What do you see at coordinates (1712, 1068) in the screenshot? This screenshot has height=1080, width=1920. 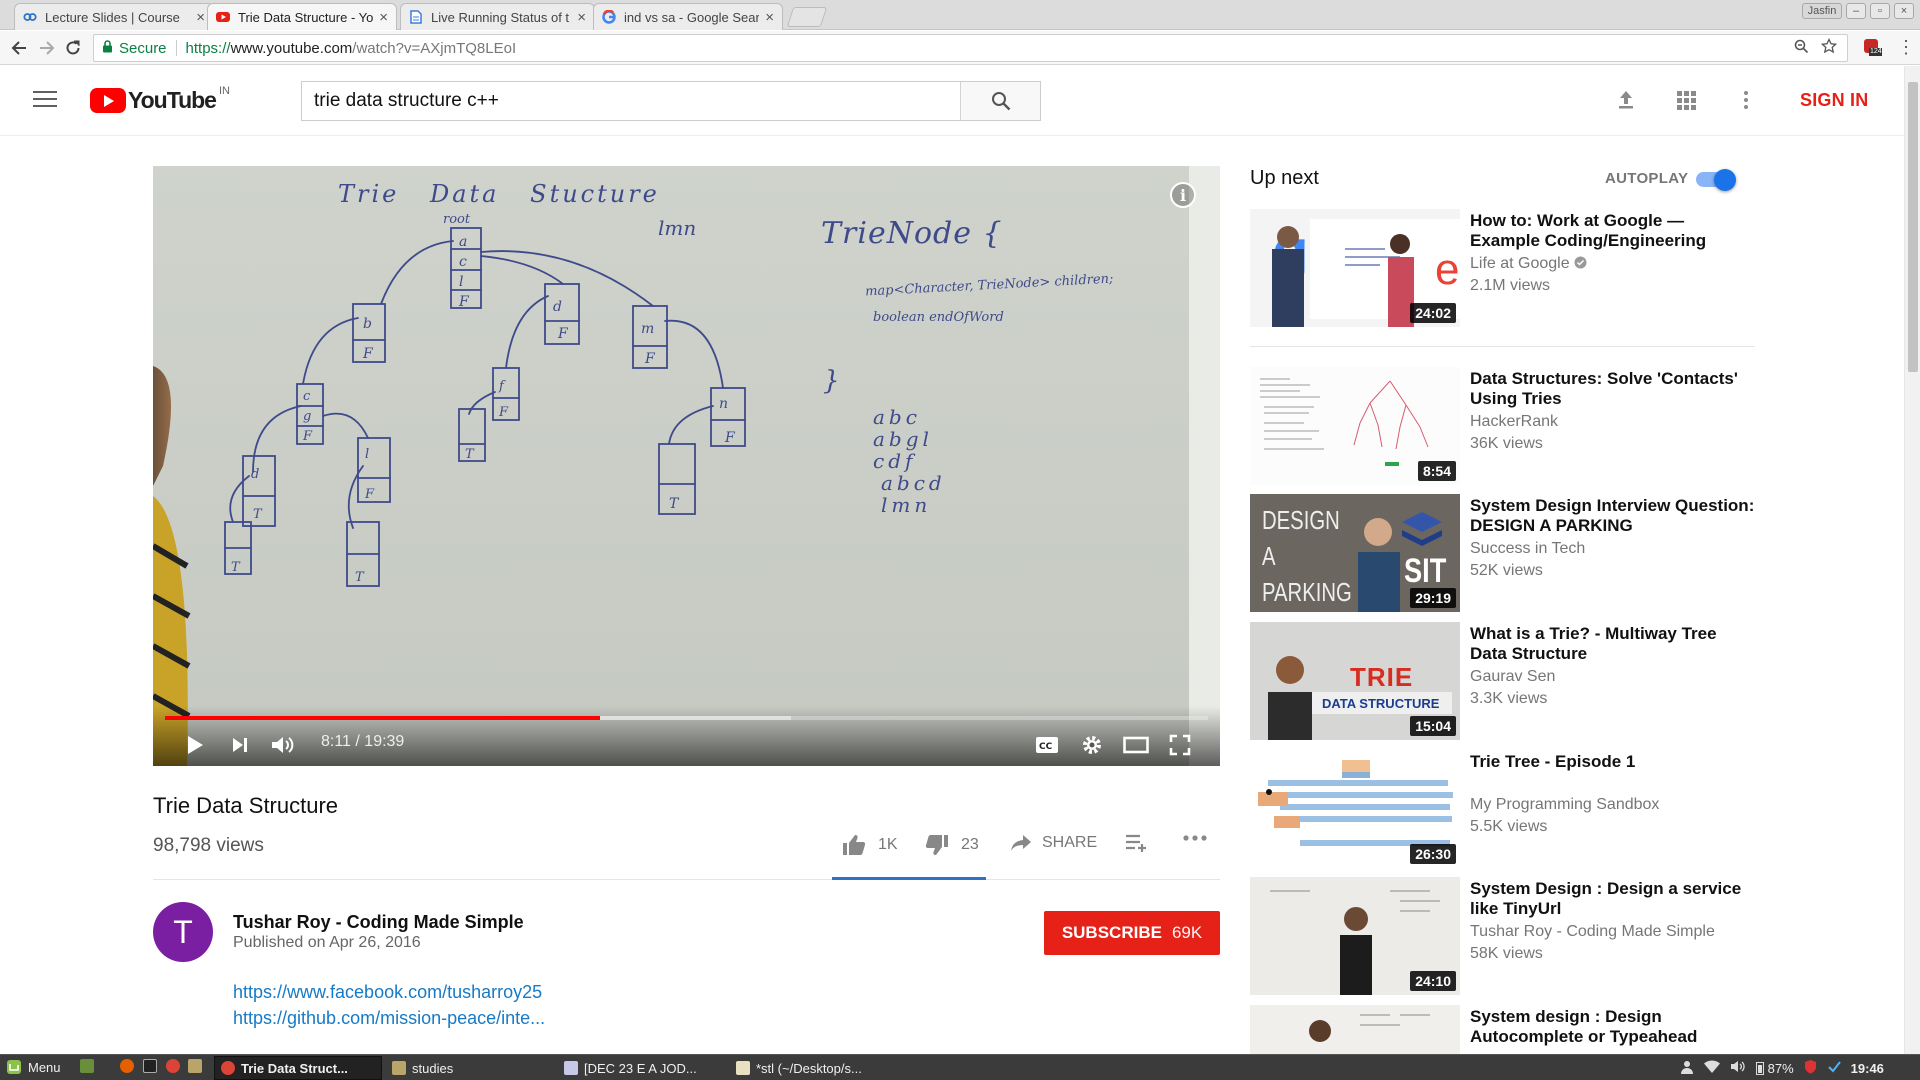 I see `wifi-icon` at bounding box center [1712, 1068].